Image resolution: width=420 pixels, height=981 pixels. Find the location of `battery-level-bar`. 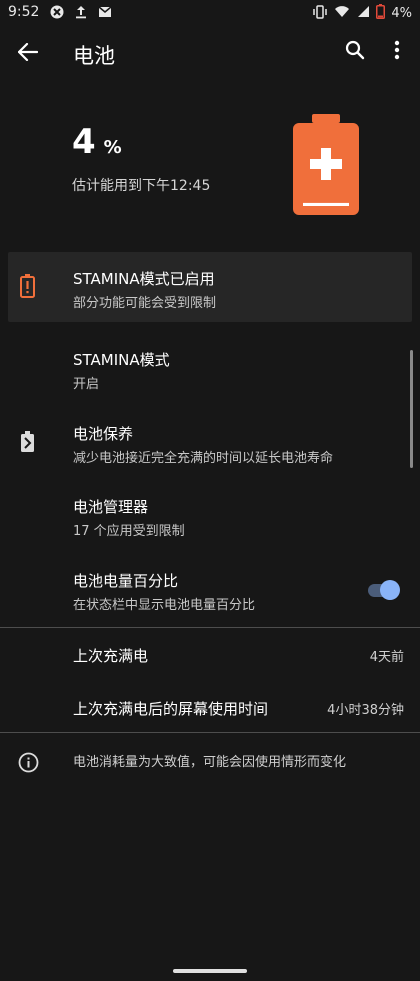

battery-level-bar is located at coordinates (326, 204).